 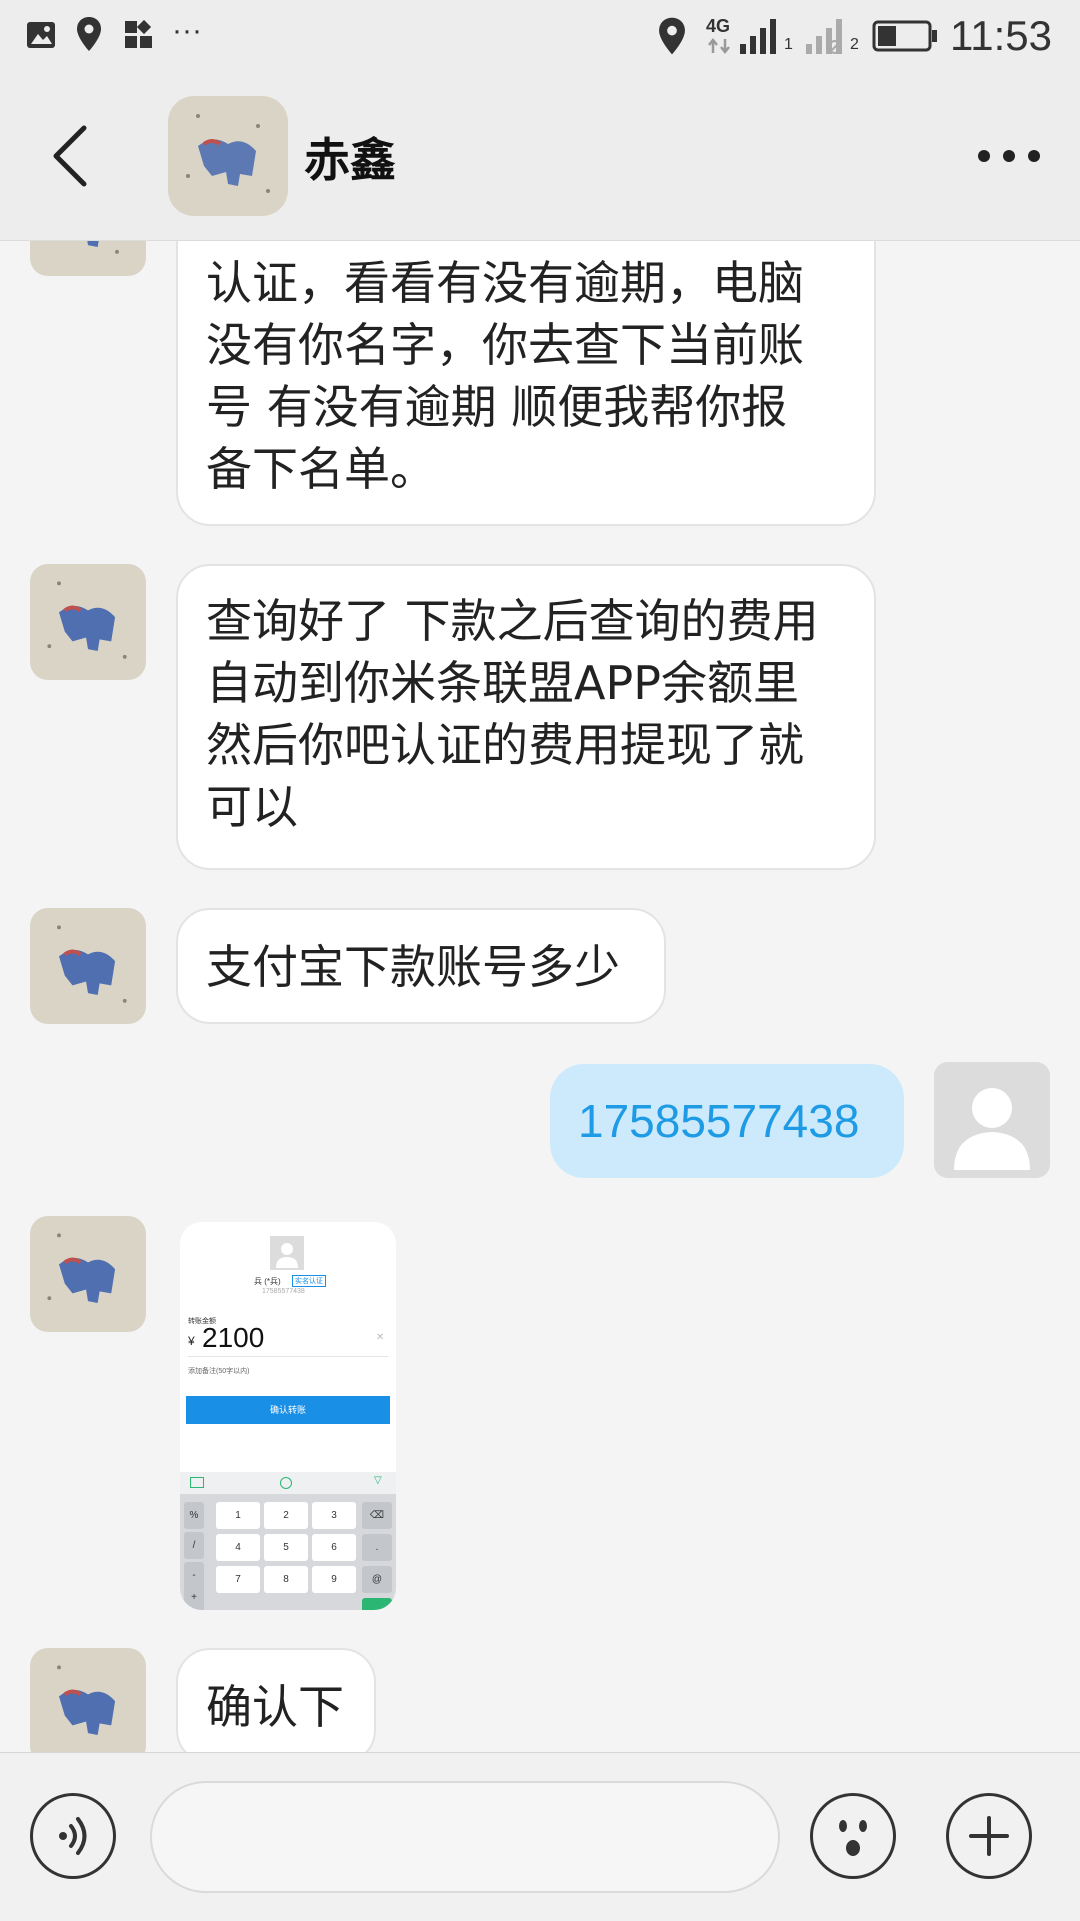 I want to click on user-icon, so click(x=287, y=1253).